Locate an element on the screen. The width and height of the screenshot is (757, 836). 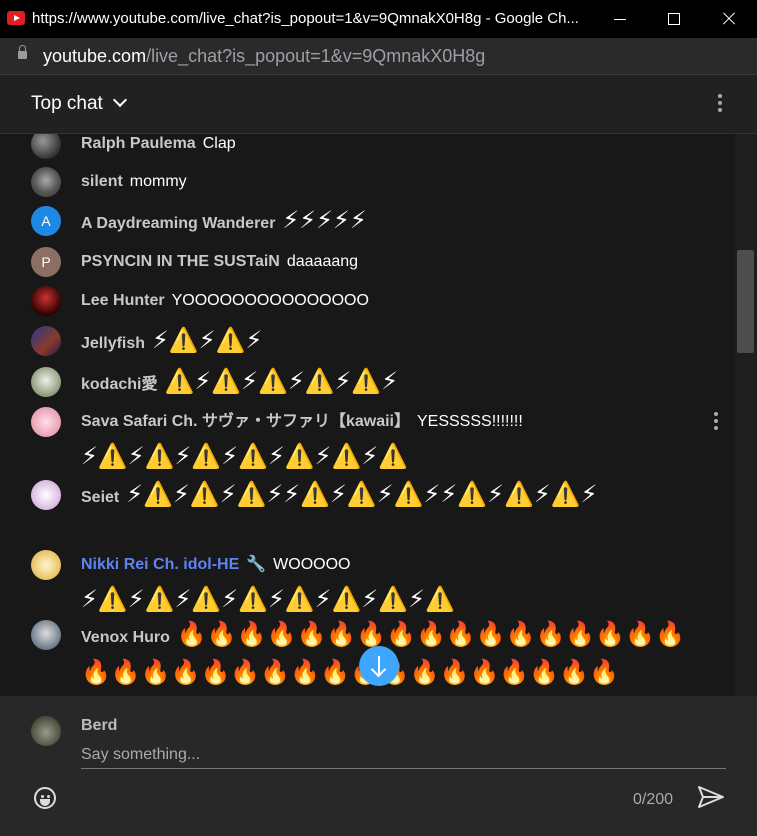
message-author: kodachi愛 is located at coordinates (119, 384).